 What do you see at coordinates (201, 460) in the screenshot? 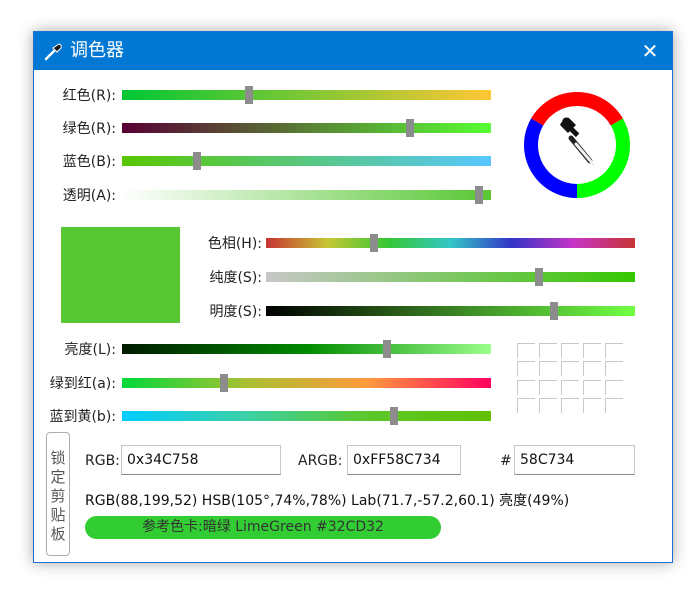
I see `rgb-input` at bounding box center [201, 460].